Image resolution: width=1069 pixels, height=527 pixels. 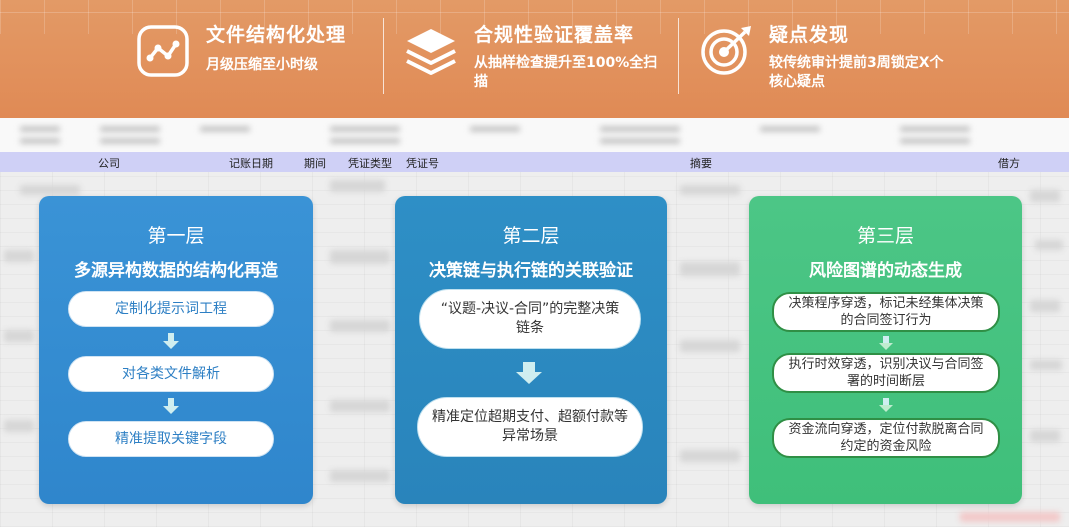 I want to click on step-locate-anomalies: 精准定位超期支付、超额付款等异常场景, so click(x=530, y=427).